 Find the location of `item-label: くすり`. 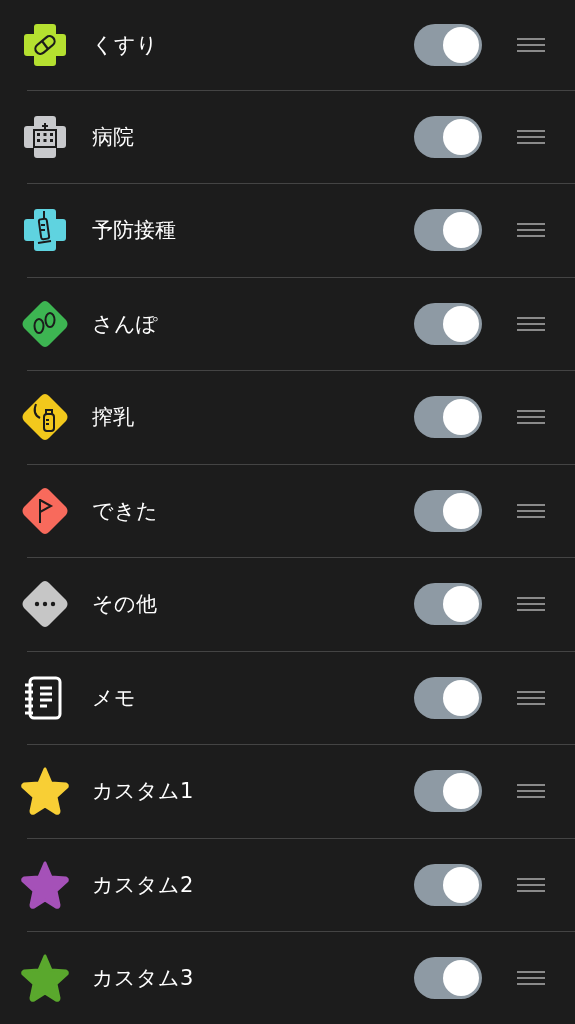

item-label: くすり is located at coordinates (125, 45).